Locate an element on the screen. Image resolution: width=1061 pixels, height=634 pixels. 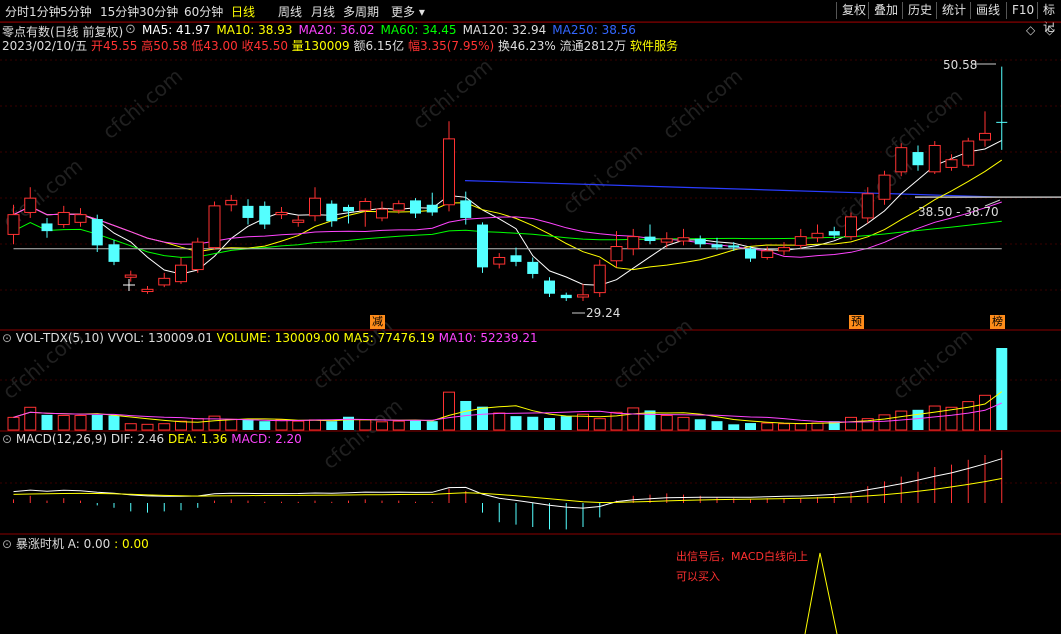
watermark-1: cfchi.com is located at coordinates (142, 104).